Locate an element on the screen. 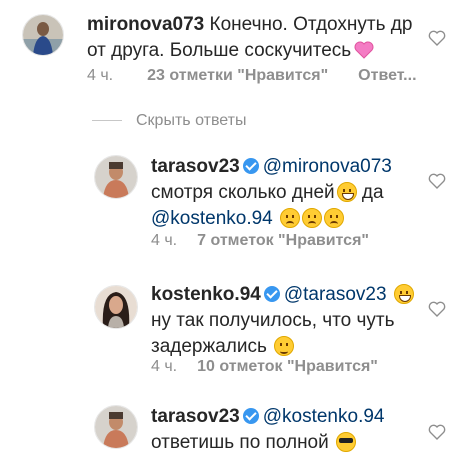 The width and height of the screenshot is (474, 462). comment-line: ну так получилось, что чуть is located at coordinates (273, 320).